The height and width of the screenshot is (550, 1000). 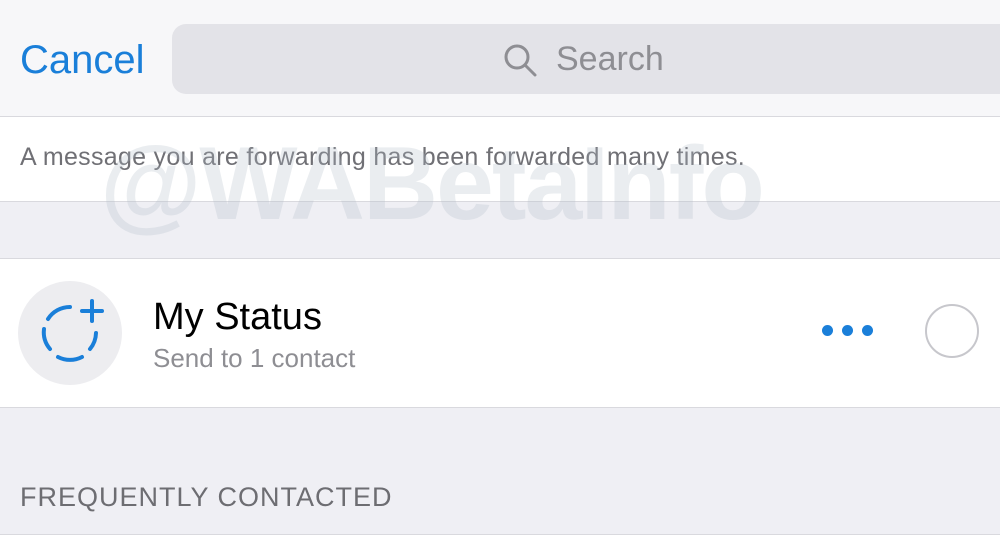 I want to click on cancel-button: Cancel, so click(x=82, y=60).